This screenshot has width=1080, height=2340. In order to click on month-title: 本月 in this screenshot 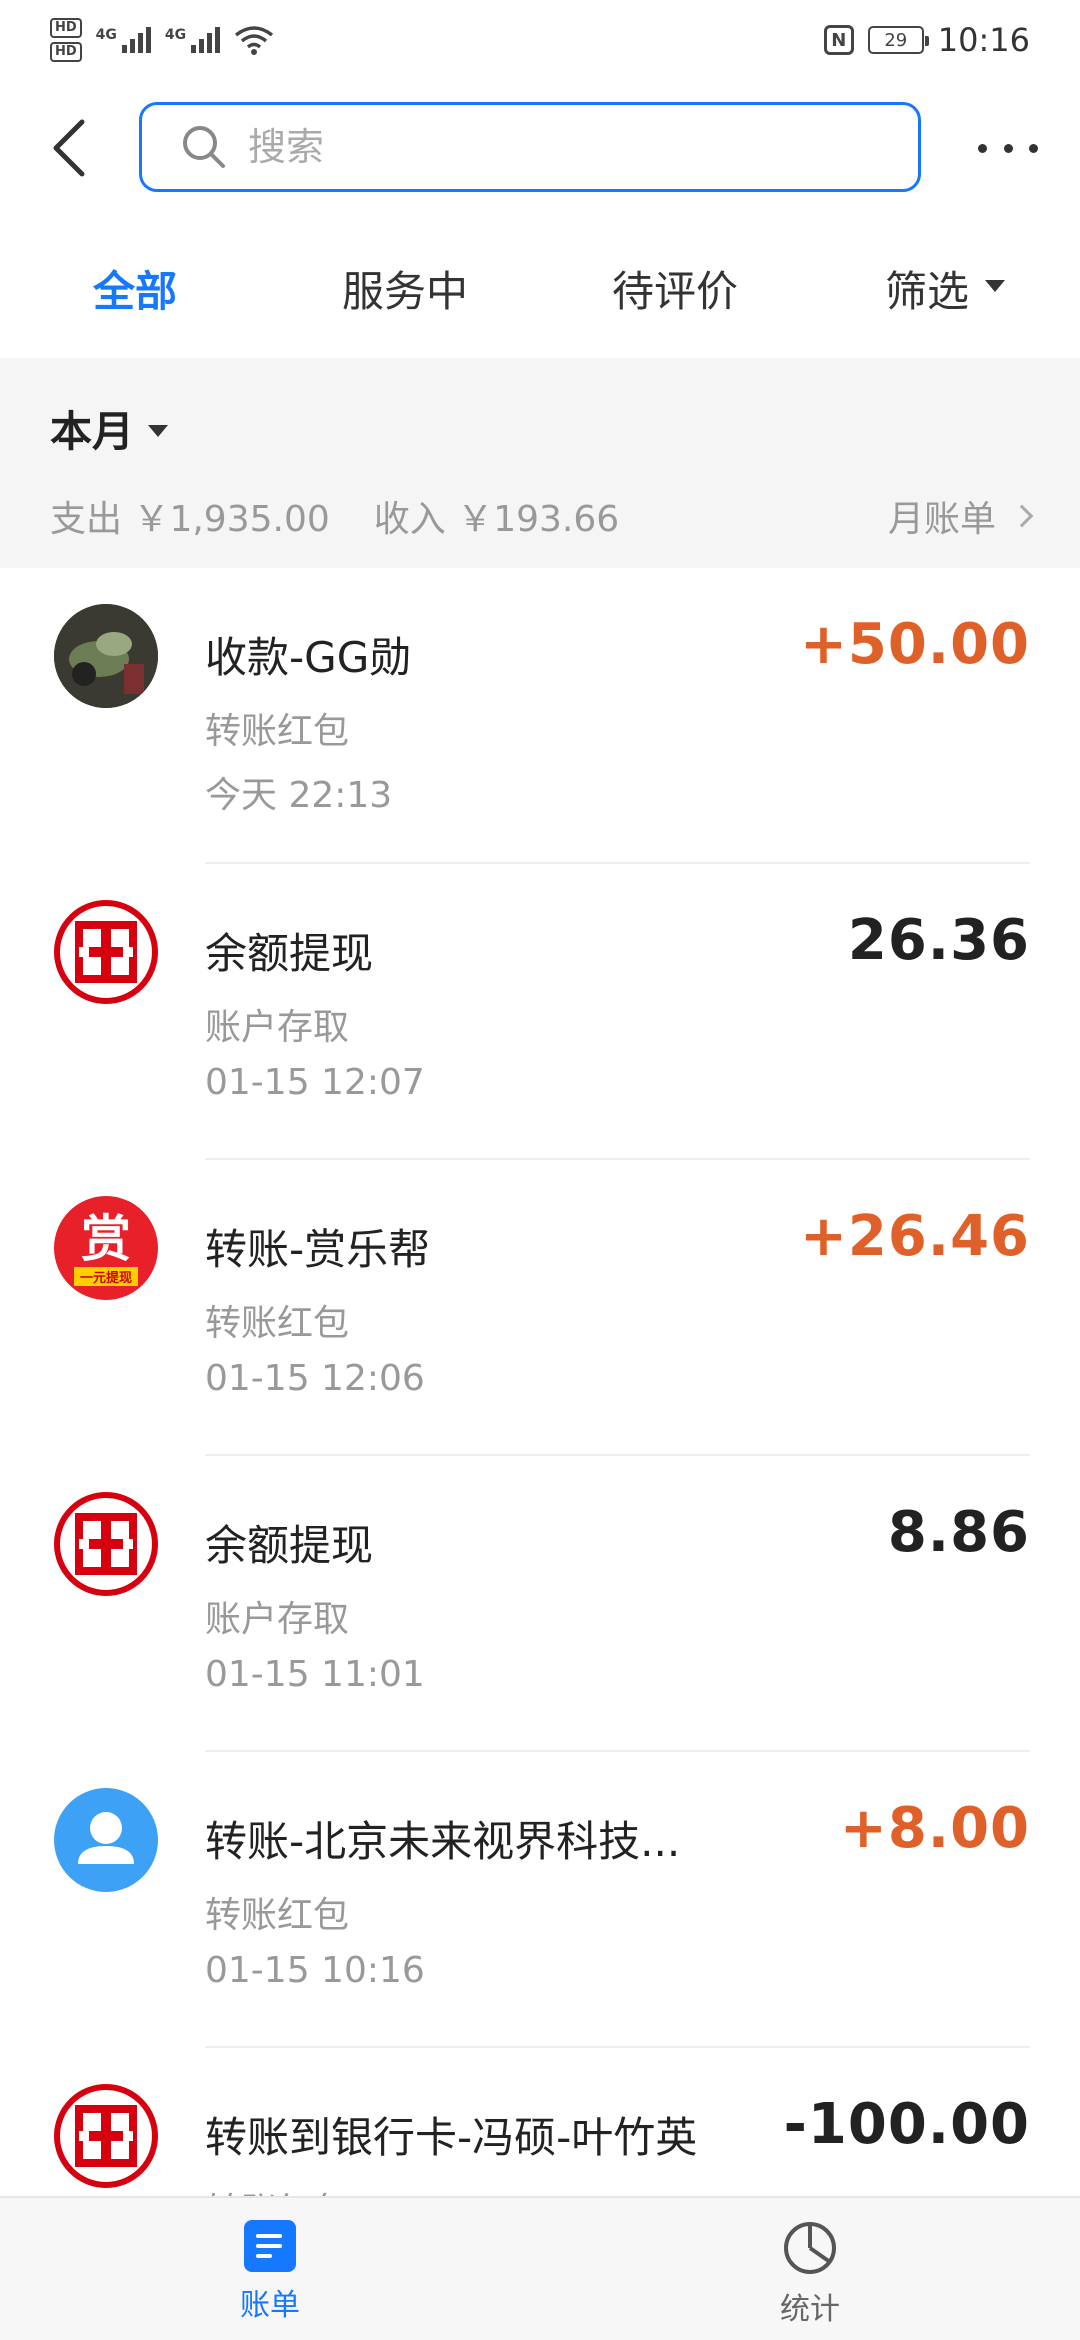, I will do `click(92, 431)`.